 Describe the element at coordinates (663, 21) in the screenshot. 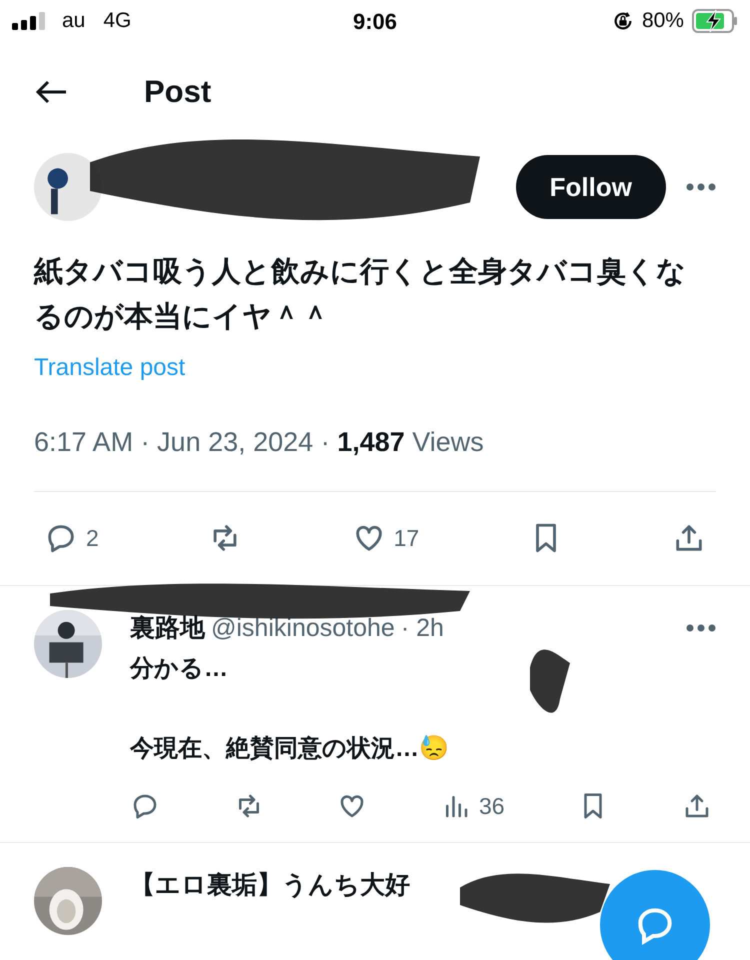

I see `battery-percent: 80%` at that location.